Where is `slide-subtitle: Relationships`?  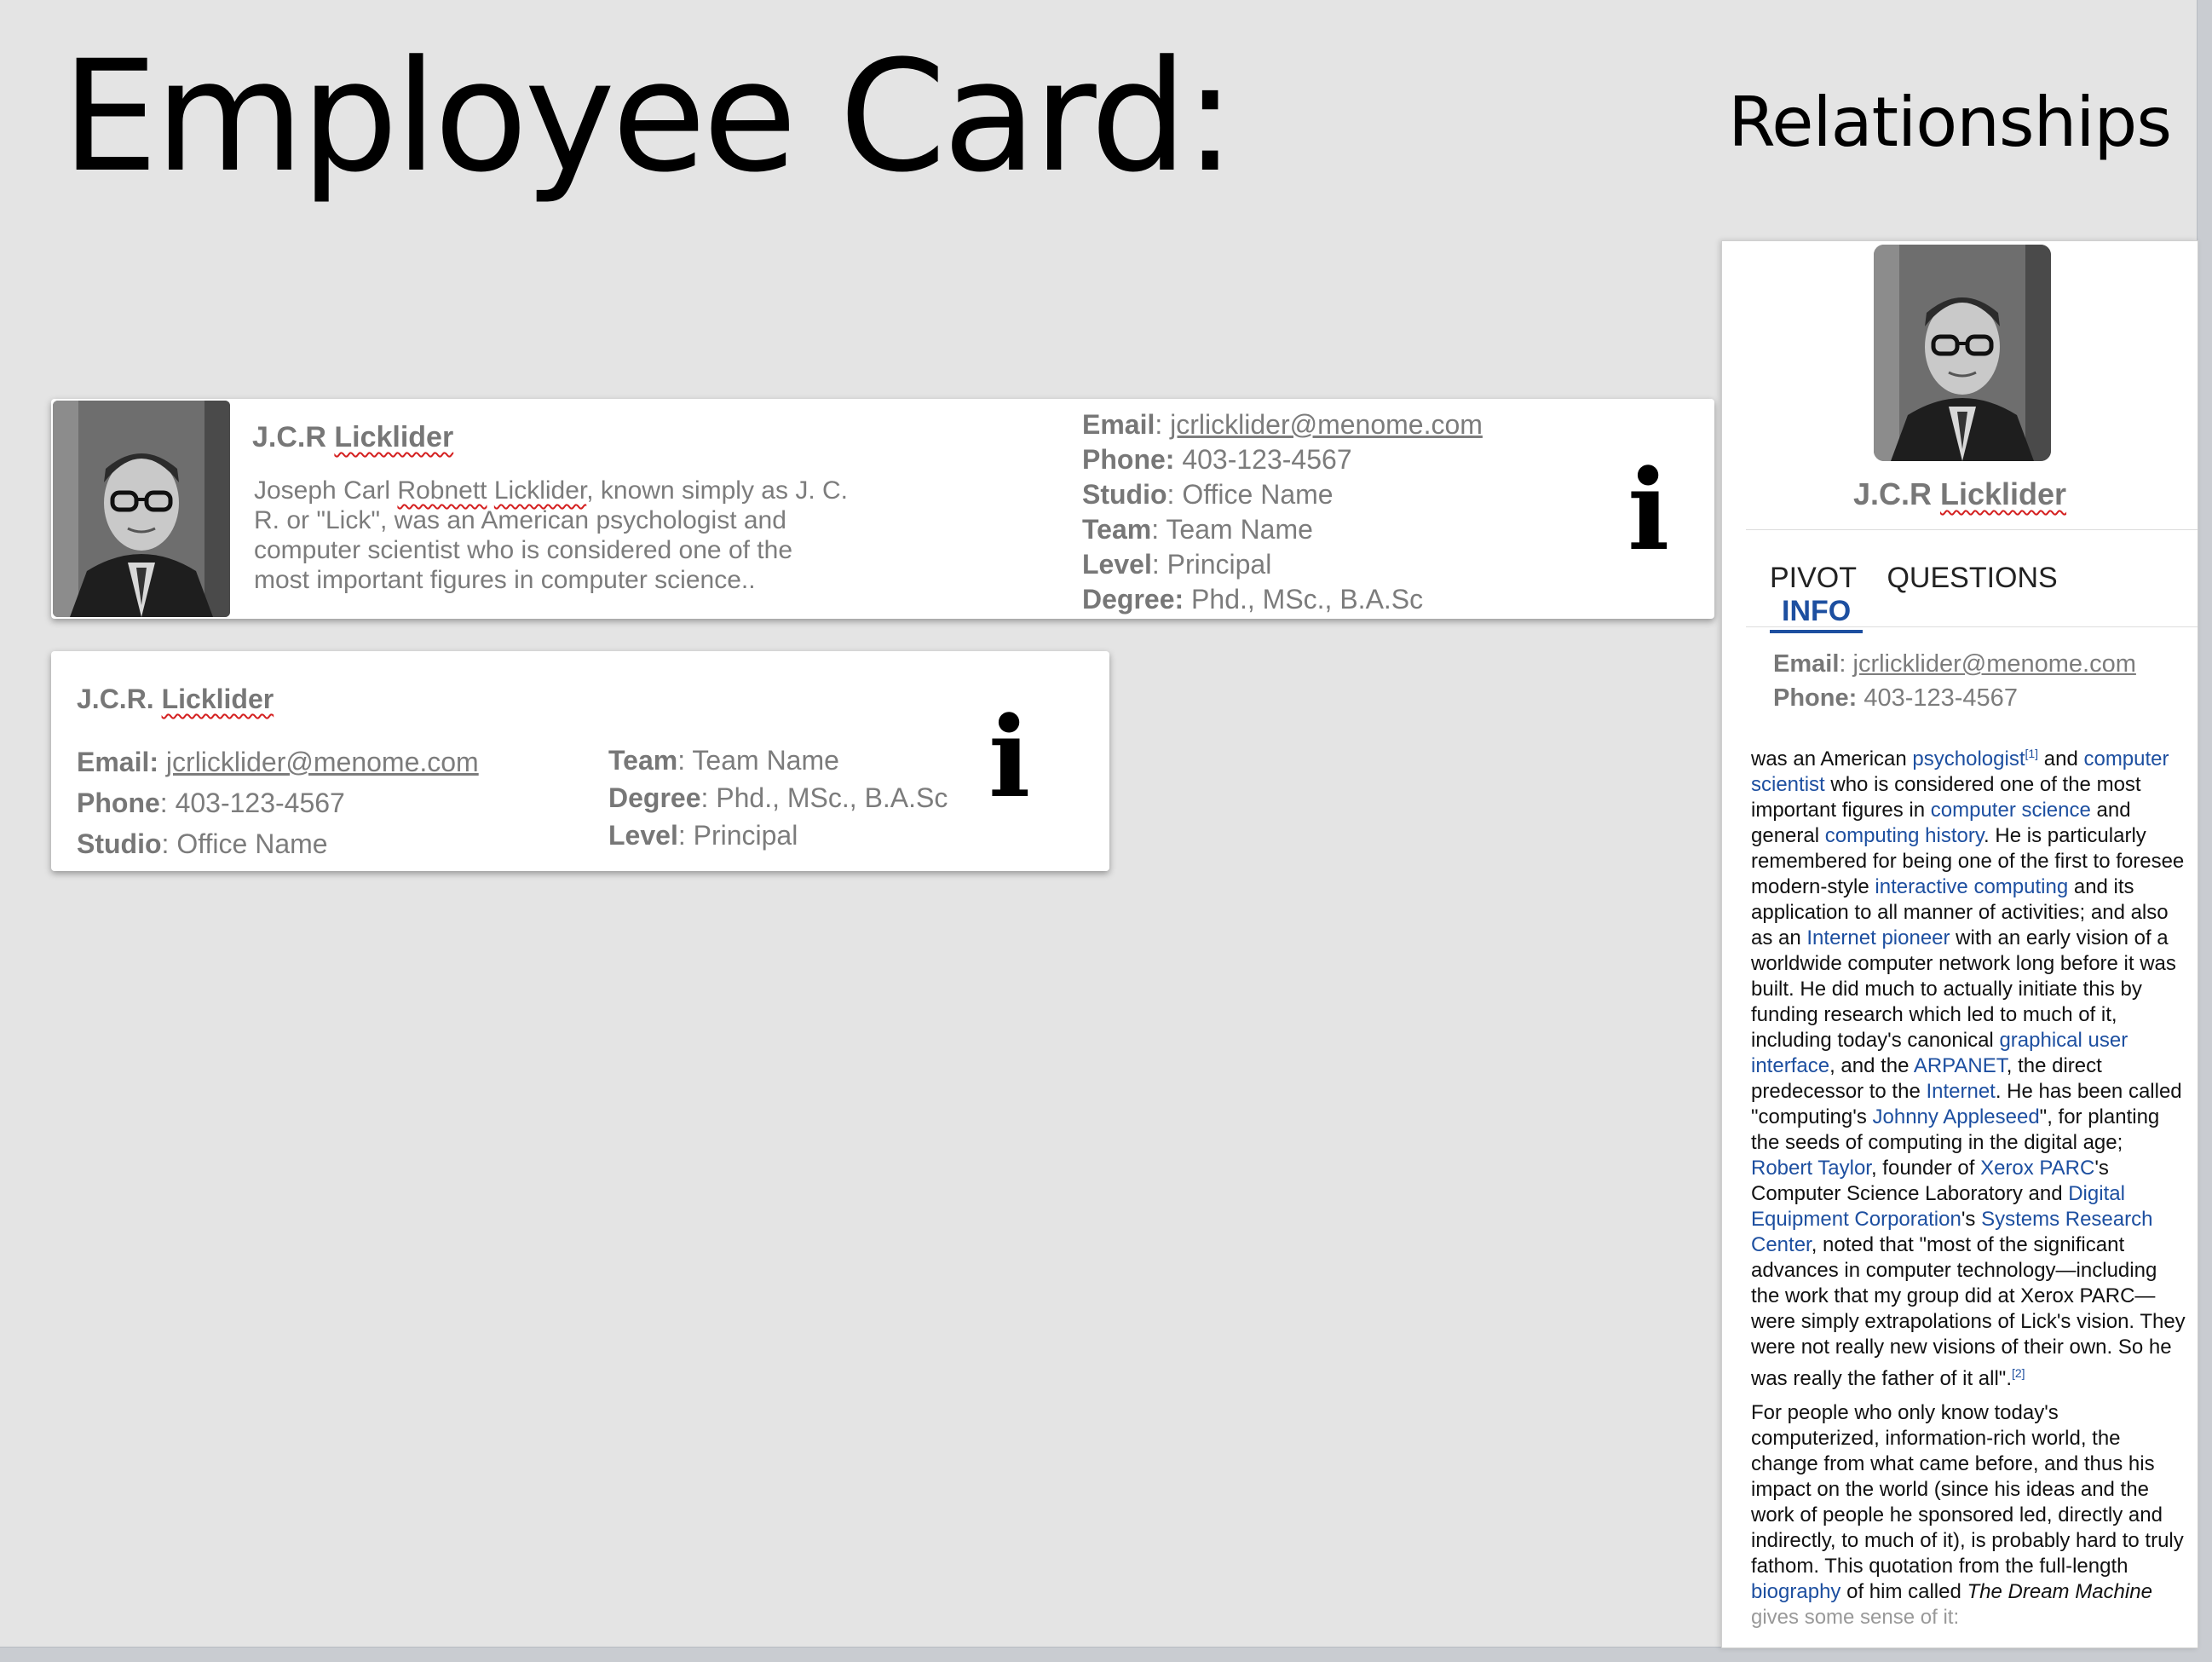
slide-subtitle: Relationships is located at coordinates (1950, 122).